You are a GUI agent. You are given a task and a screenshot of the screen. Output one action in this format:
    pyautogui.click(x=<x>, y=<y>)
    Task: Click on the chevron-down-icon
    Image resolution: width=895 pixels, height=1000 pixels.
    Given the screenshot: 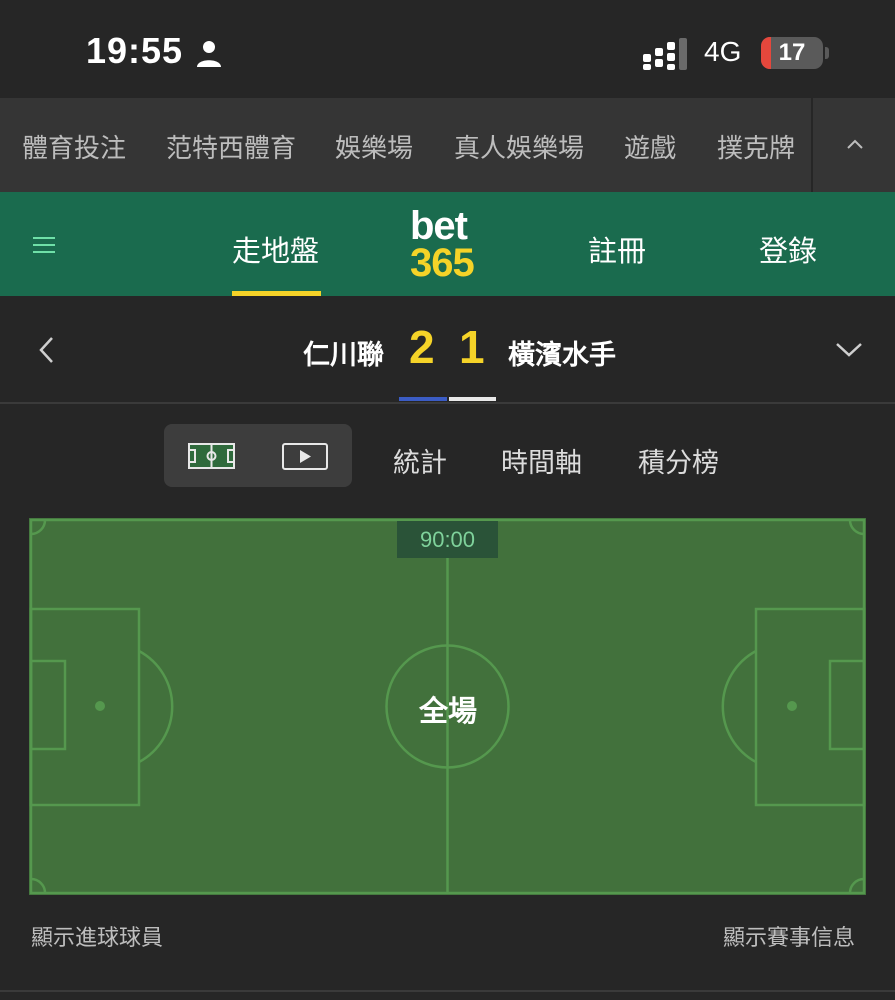 What is the action you would take?
    pyautogui.click(x=849, y=349)
    